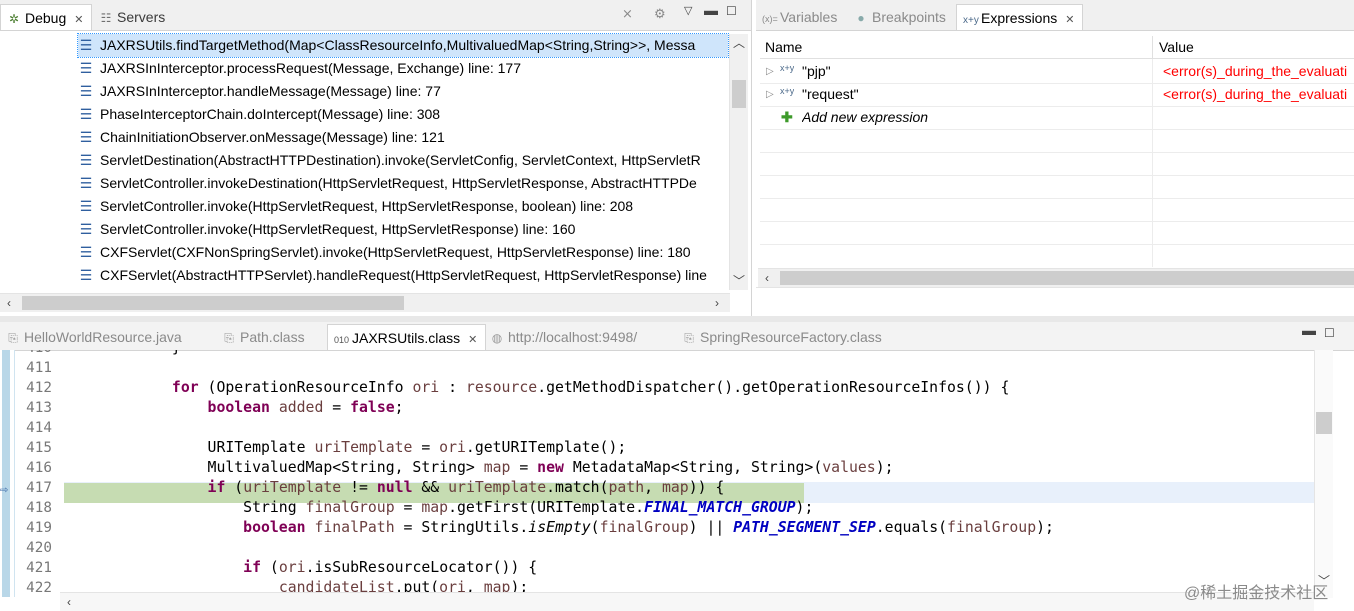 The height and width of the screenshot is (611, 1354). I want to click on line-number: 418, so click(39, 508).